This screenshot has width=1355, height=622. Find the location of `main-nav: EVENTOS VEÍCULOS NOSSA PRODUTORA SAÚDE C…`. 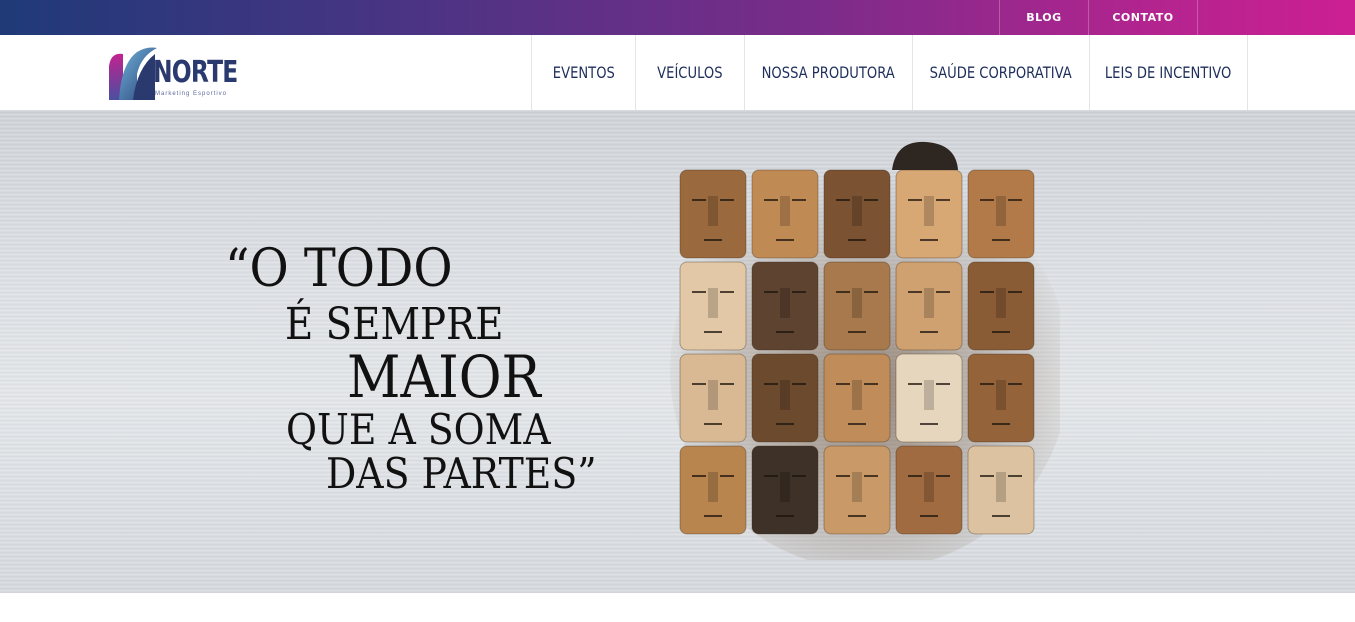

main-nav: EVENTOS VEÍCULOS NOSSA PRODUTORA SAÚDE C… is located at coordinates (889, 72).